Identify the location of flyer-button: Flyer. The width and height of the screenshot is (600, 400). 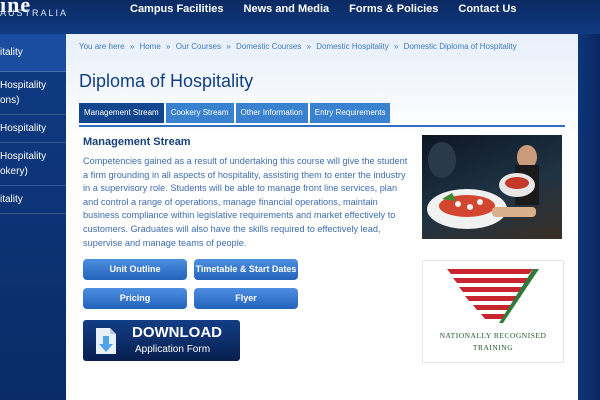
(246, 298).